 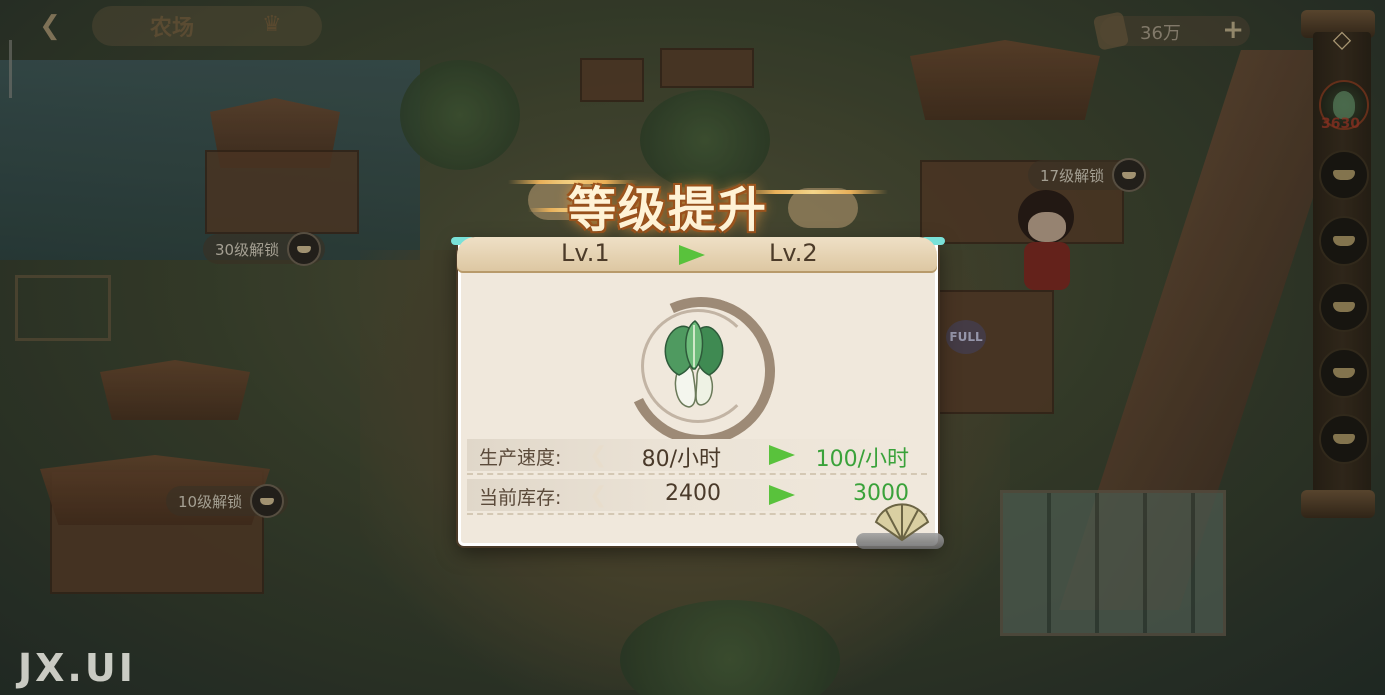 What do you see at coordinates (520, 458) in the screenshot?
I see `stat-label: 生产速度:` at bounding box center [520, 458].